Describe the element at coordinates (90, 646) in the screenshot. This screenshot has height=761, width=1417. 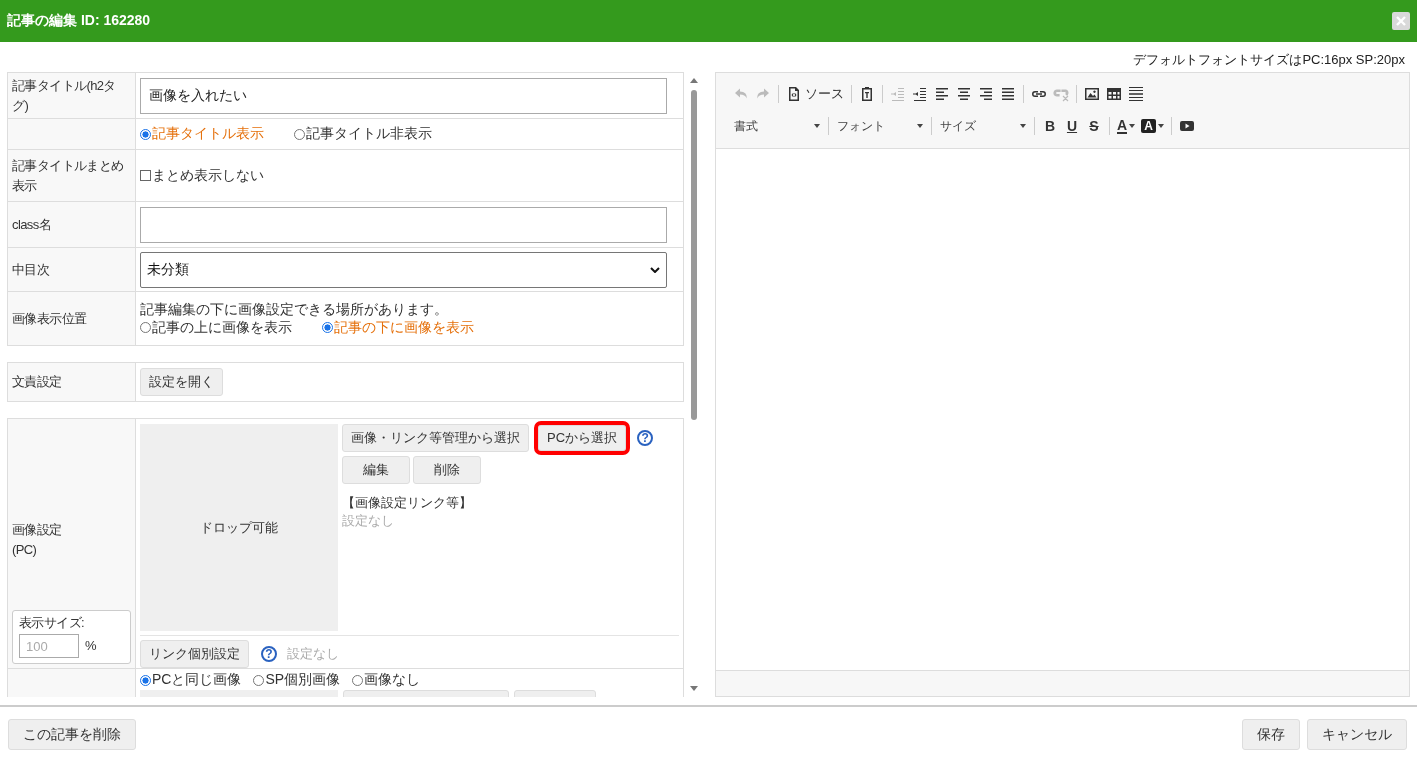
I see `unit-label: %` at that location.